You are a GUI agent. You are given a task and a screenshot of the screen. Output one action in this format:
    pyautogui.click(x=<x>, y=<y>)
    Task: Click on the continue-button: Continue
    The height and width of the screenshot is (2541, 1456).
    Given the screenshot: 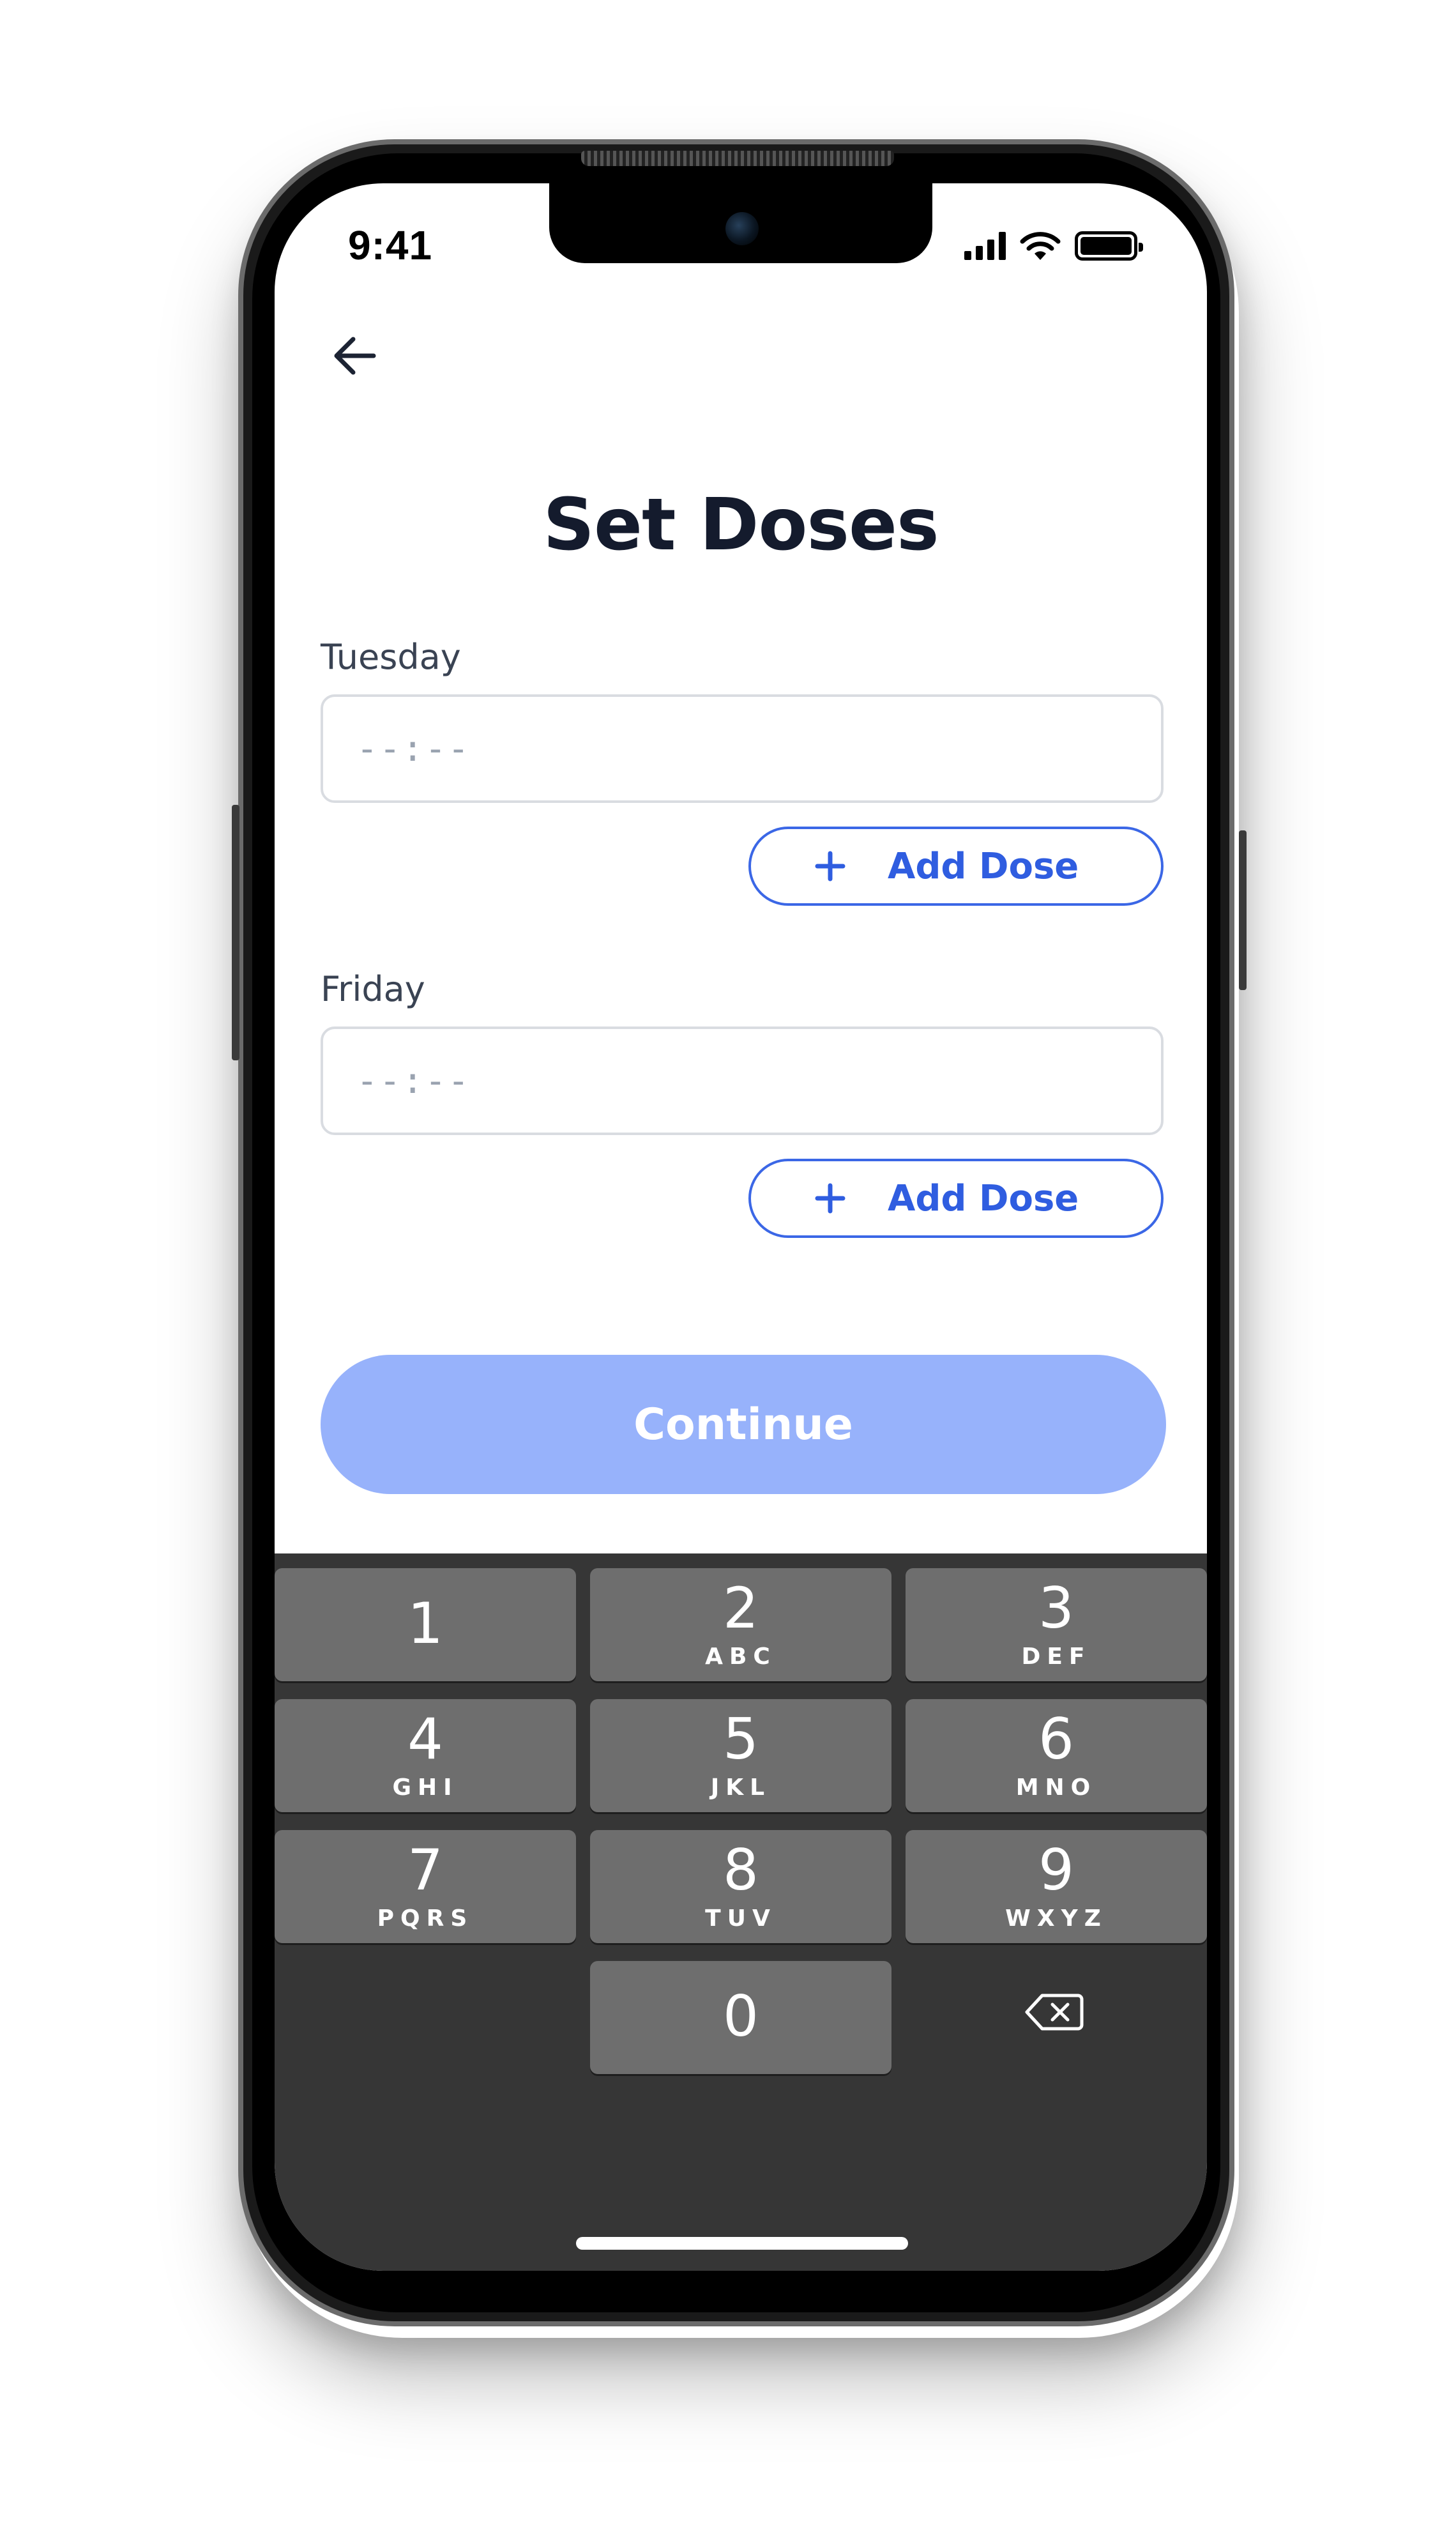 What is the action you would take?
    pyautogui.click(x=743, y=1424)
    